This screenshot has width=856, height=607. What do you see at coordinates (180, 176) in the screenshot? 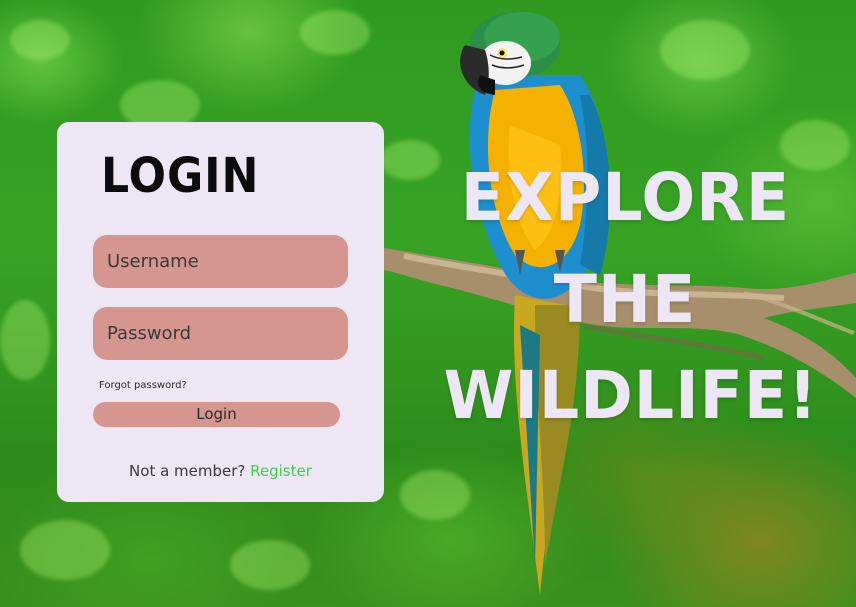
I see `login-title: LOGIN` at bounding box center [180, 176].